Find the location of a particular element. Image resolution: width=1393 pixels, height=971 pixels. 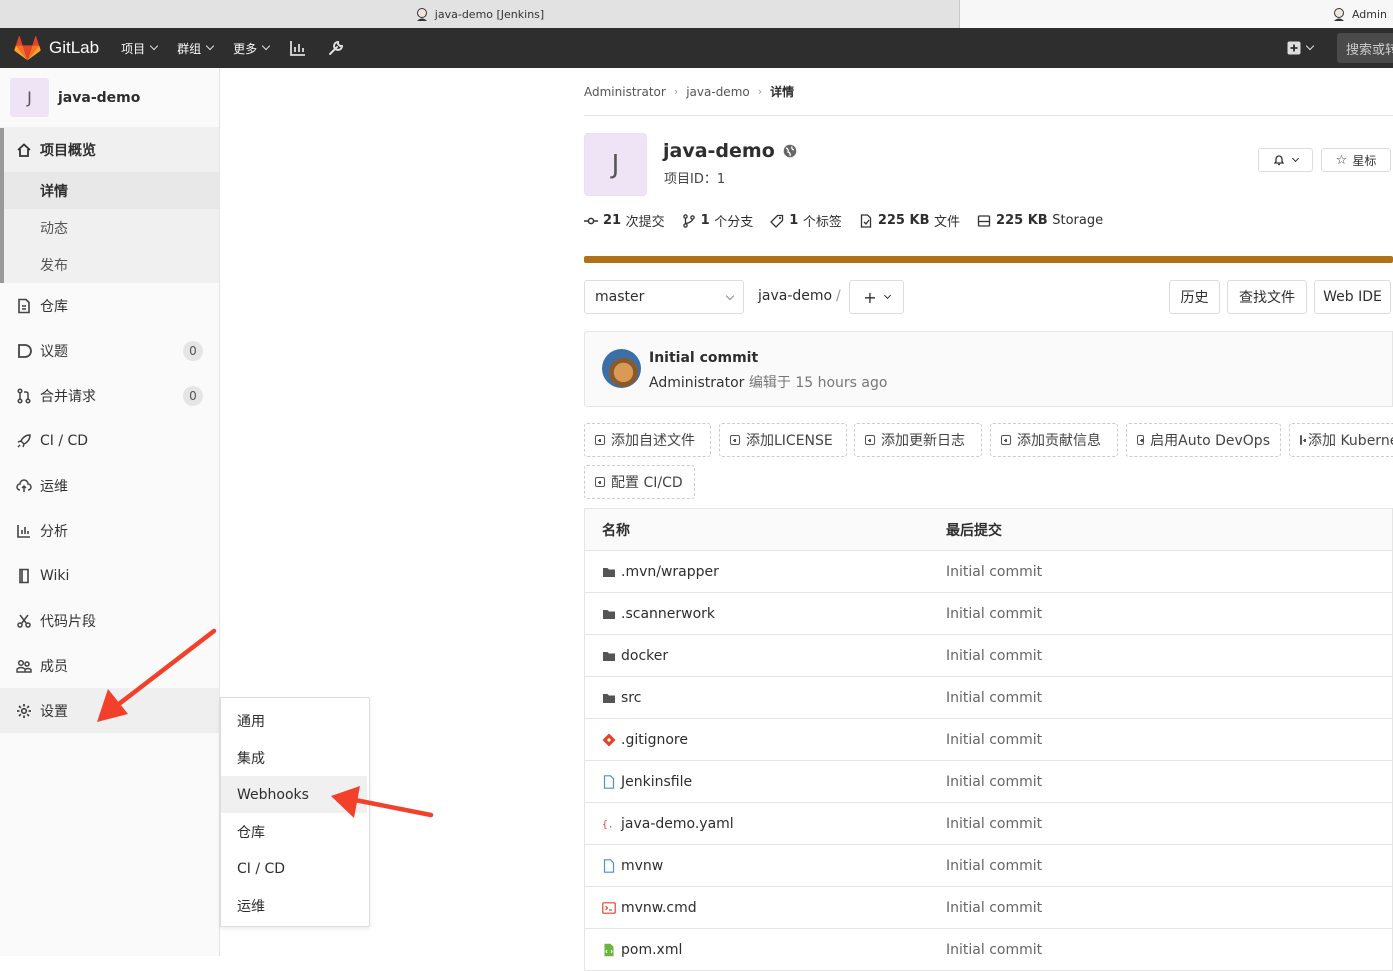

table-row: Jenkinsfile Initial commit is located at coordinates (988, 782).